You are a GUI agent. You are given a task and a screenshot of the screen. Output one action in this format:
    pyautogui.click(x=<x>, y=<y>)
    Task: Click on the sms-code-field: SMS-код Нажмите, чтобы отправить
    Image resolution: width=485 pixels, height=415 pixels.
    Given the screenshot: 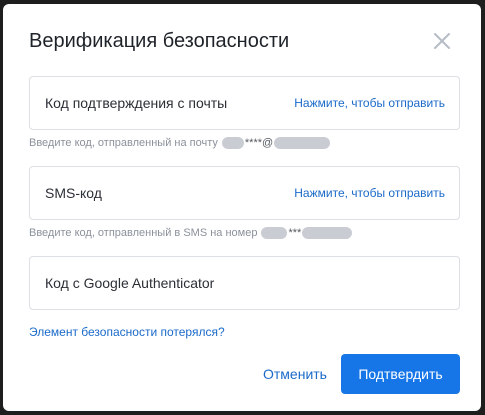 What is the action you would take?
    pyautogui.click(x=244, y=193)
    